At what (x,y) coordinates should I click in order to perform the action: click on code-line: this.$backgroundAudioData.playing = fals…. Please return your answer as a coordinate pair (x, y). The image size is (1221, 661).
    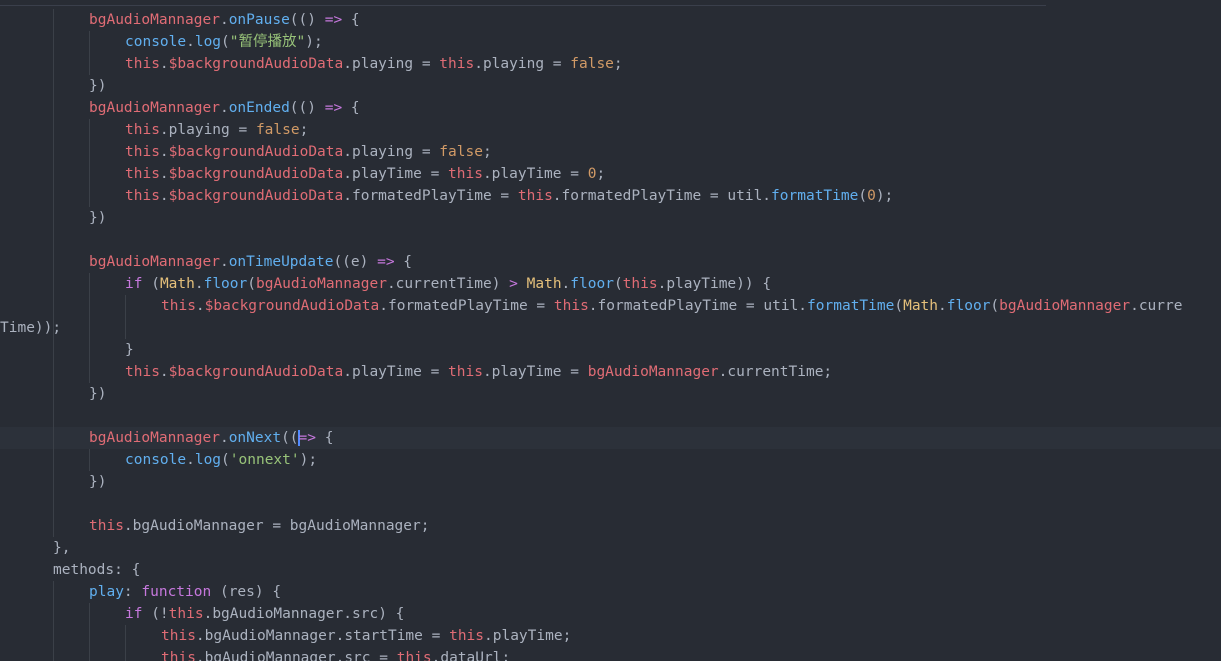
    Looking at the image, I should click on (610, 152).